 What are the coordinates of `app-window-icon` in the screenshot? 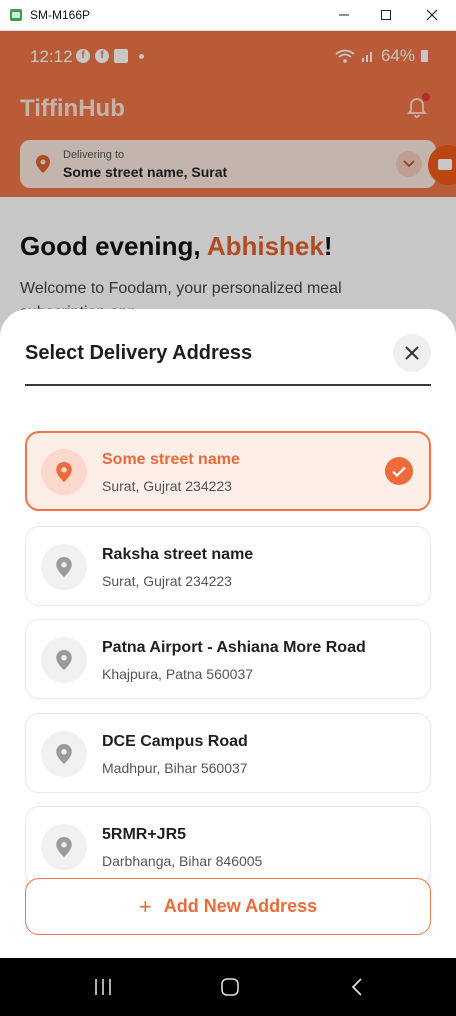 It's located at (16, 15).